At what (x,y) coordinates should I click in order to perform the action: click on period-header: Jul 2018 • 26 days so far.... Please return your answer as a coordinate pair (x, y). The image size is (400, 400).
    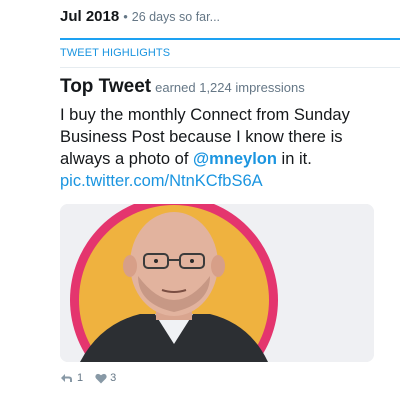
    Looking at the image, I should click on (140, 16).